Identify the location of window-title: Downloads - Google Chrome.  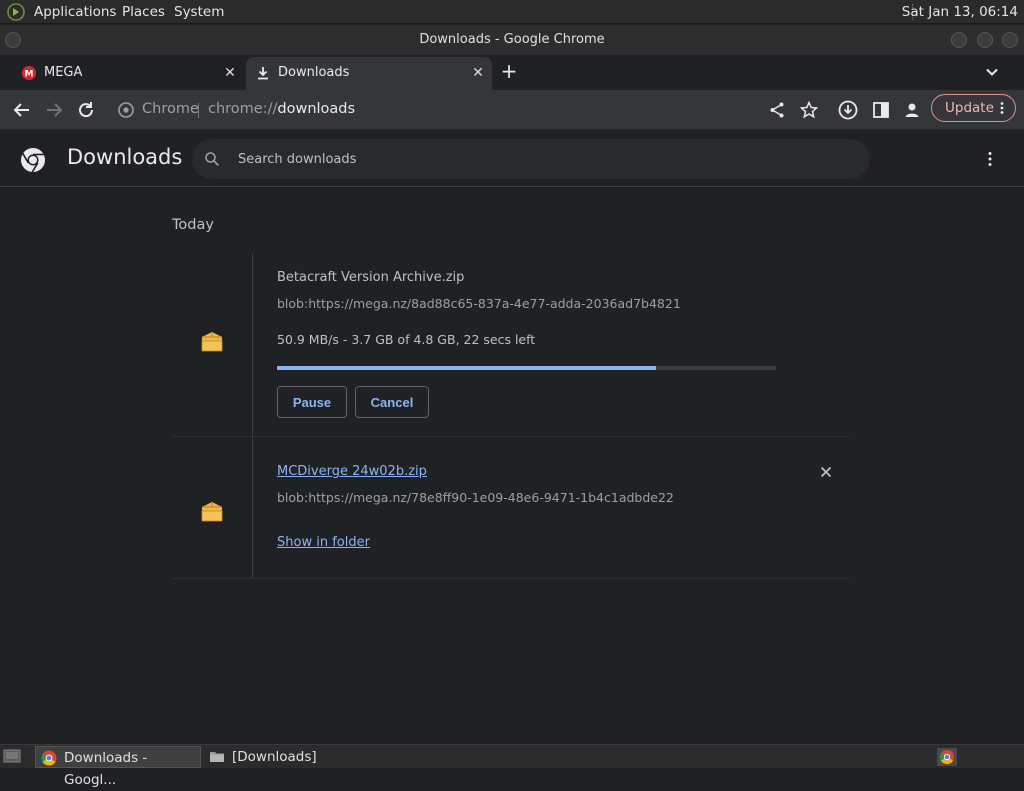
(512, 39).